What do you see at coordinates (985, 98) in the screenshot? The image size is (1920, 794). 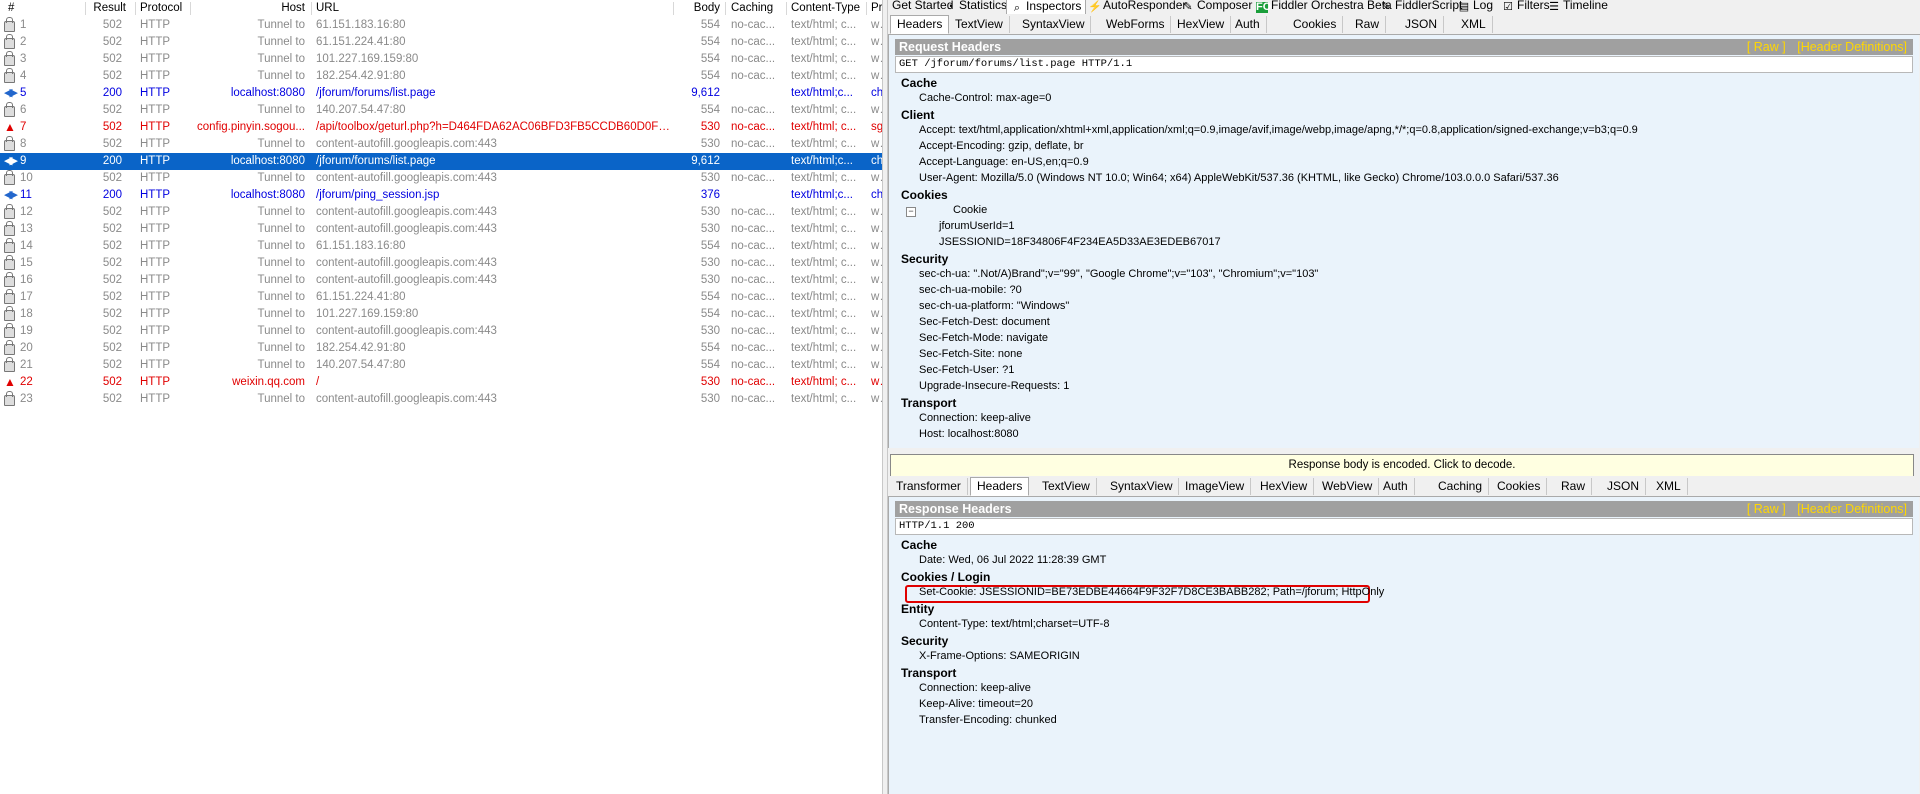 I see `header-item: Cache-Control: max-age=0` at bounding box center [985, 98].